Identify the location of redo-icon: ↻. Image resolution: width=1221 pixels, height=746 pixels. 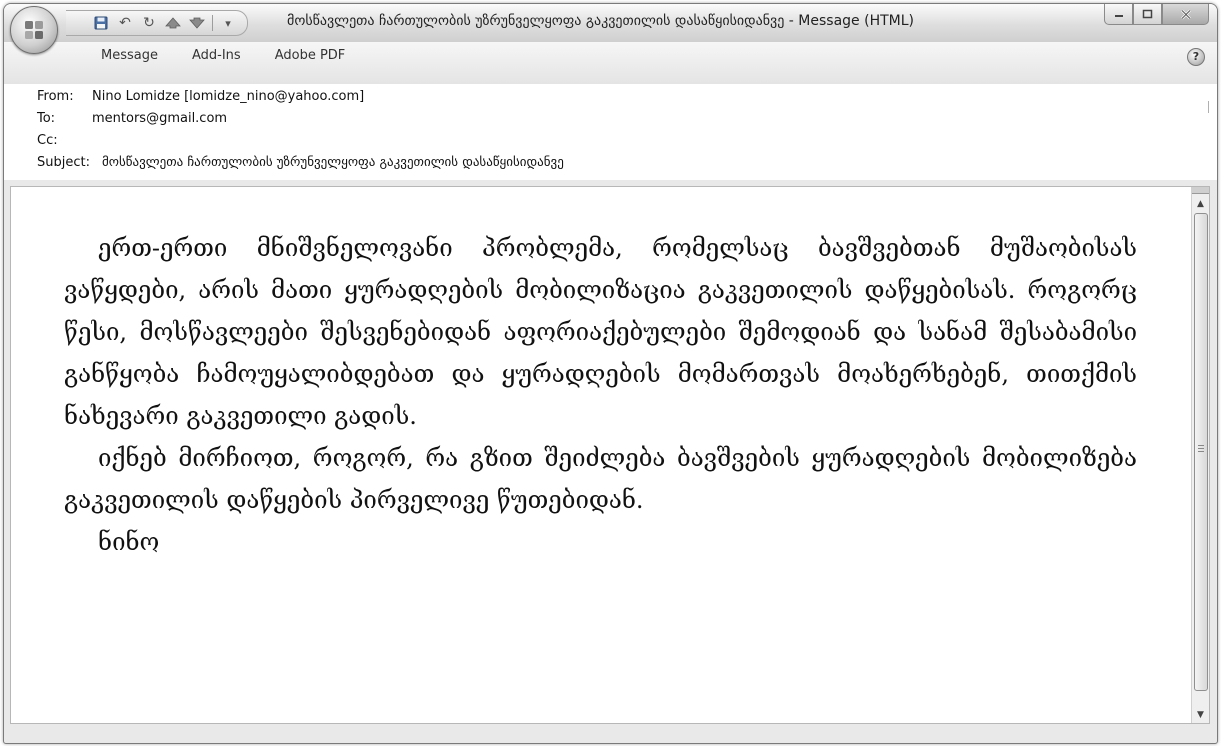
(149, 23).